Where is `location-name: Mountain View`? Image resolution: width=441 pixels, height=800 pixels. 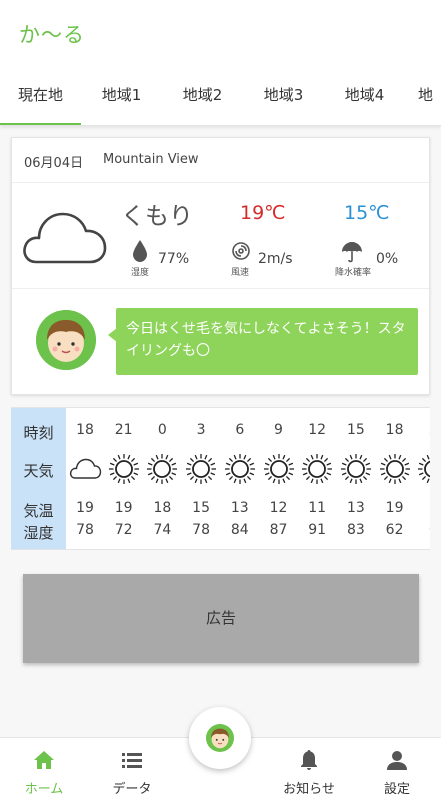 location-name: Mountain View is located at coordinates (151, 159).